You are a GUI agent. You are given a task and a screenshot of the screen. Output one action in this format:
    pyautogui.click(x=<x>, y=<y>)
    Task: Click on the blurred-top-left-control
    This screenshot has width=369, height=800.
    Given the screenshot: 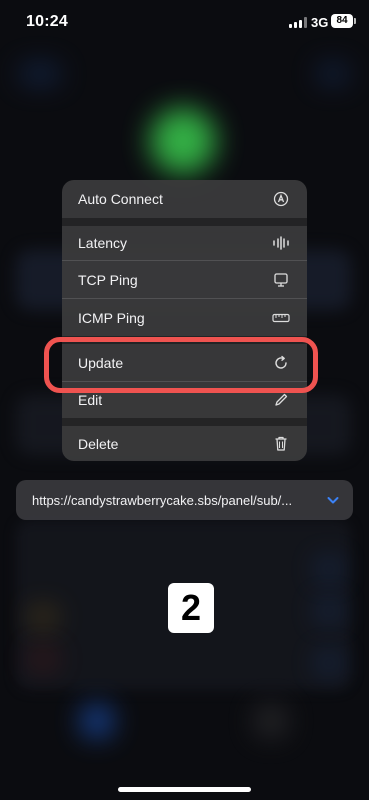 What is the action you would take?
    pyautogui.click(x=40, y=74)
    